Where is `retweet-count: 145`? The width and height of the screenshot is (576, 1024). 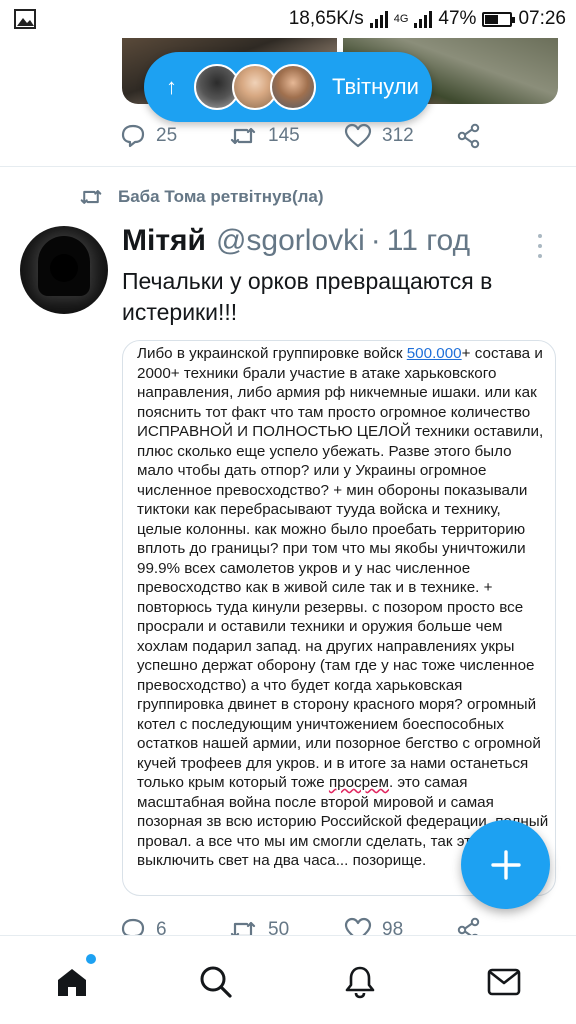 retweet-count: 145 is located at coordinates (284, 135).